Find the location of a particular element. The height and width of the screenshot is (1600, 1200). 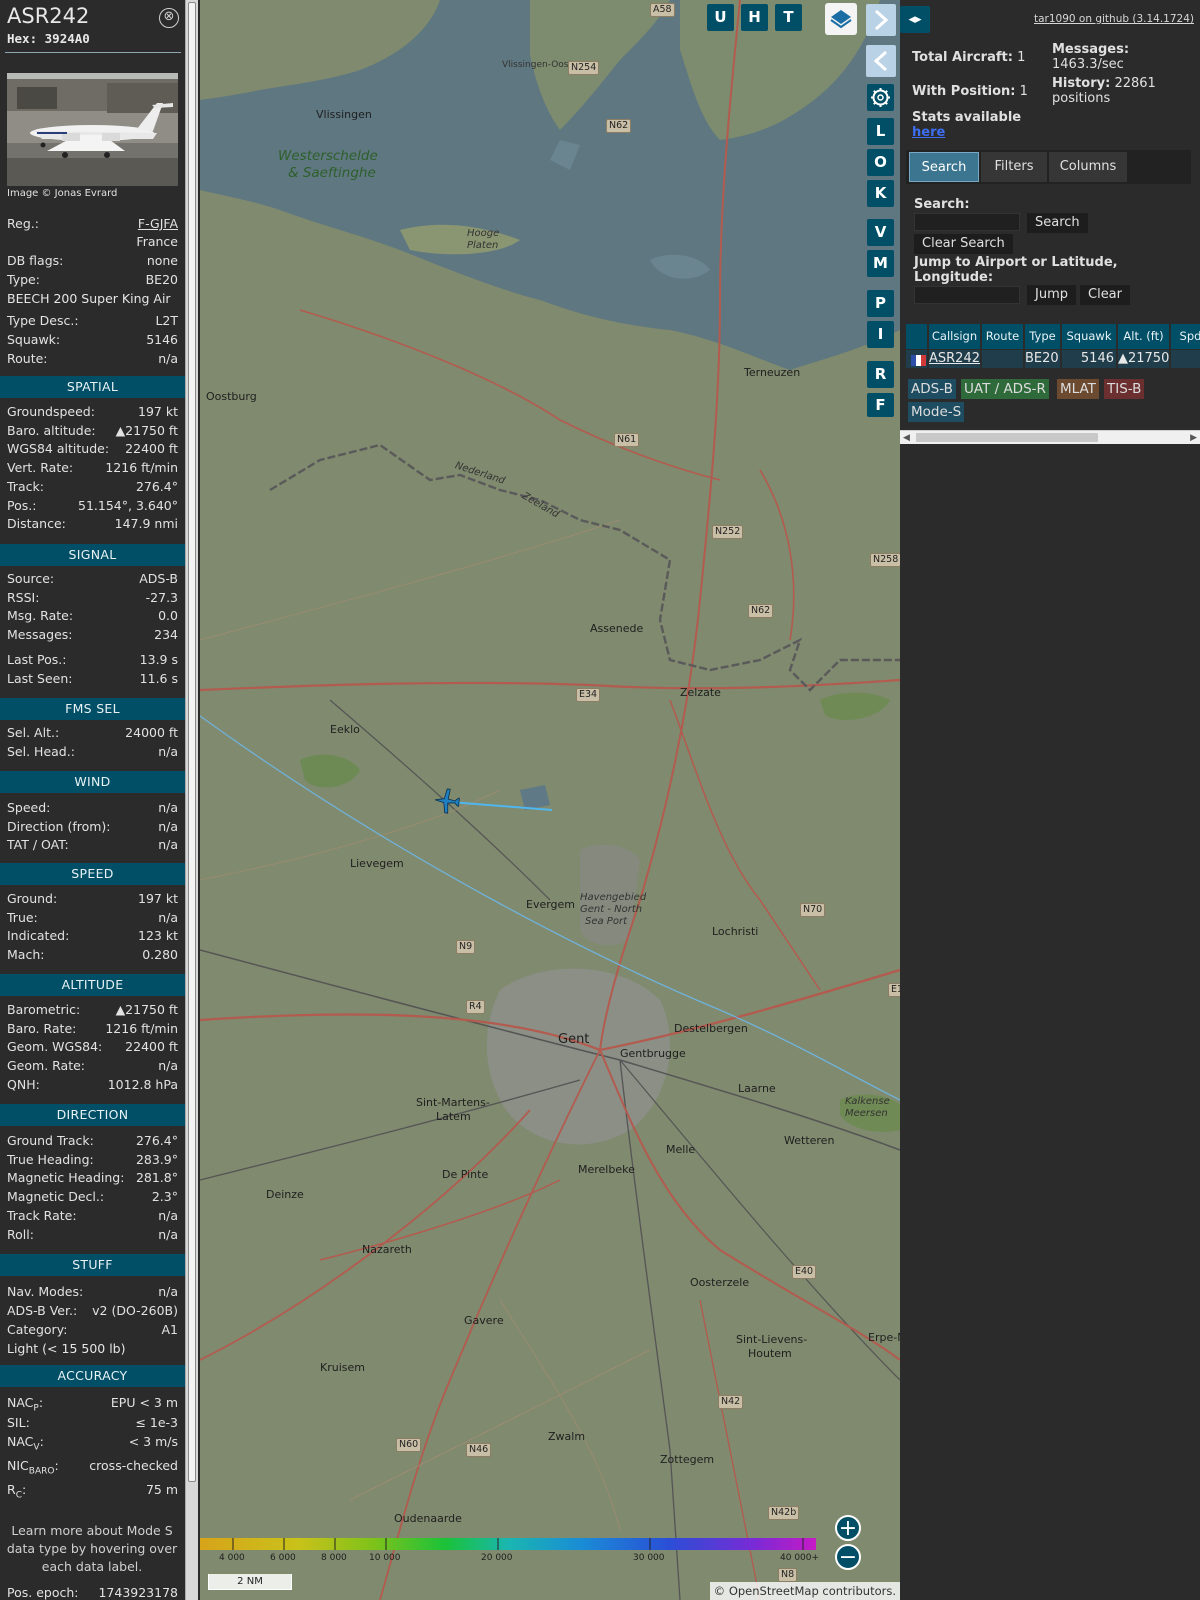

row-spd is located at coordinates (1185, 359).